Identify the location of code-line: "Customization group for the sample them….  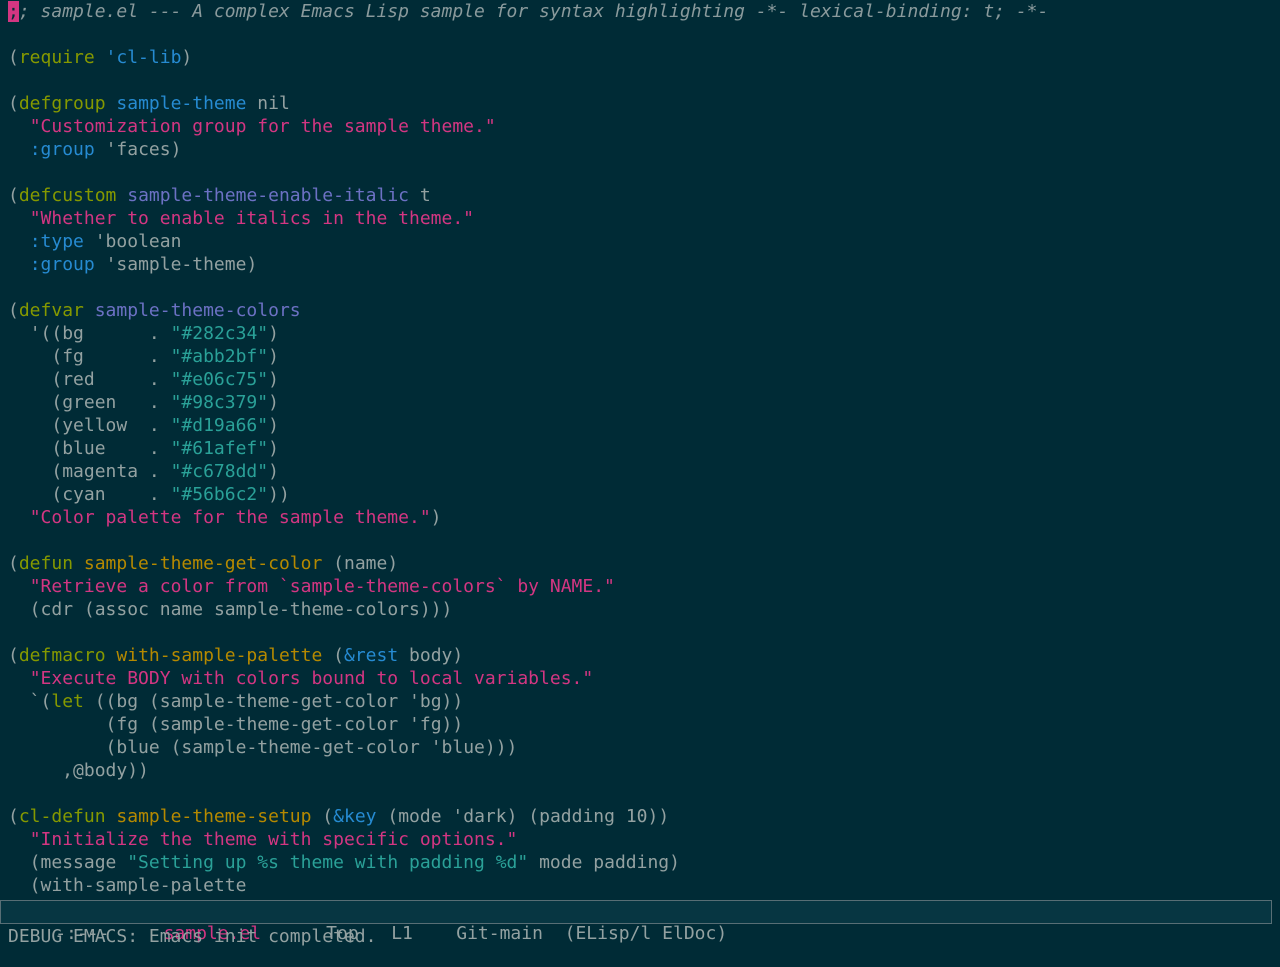
(640, 126).